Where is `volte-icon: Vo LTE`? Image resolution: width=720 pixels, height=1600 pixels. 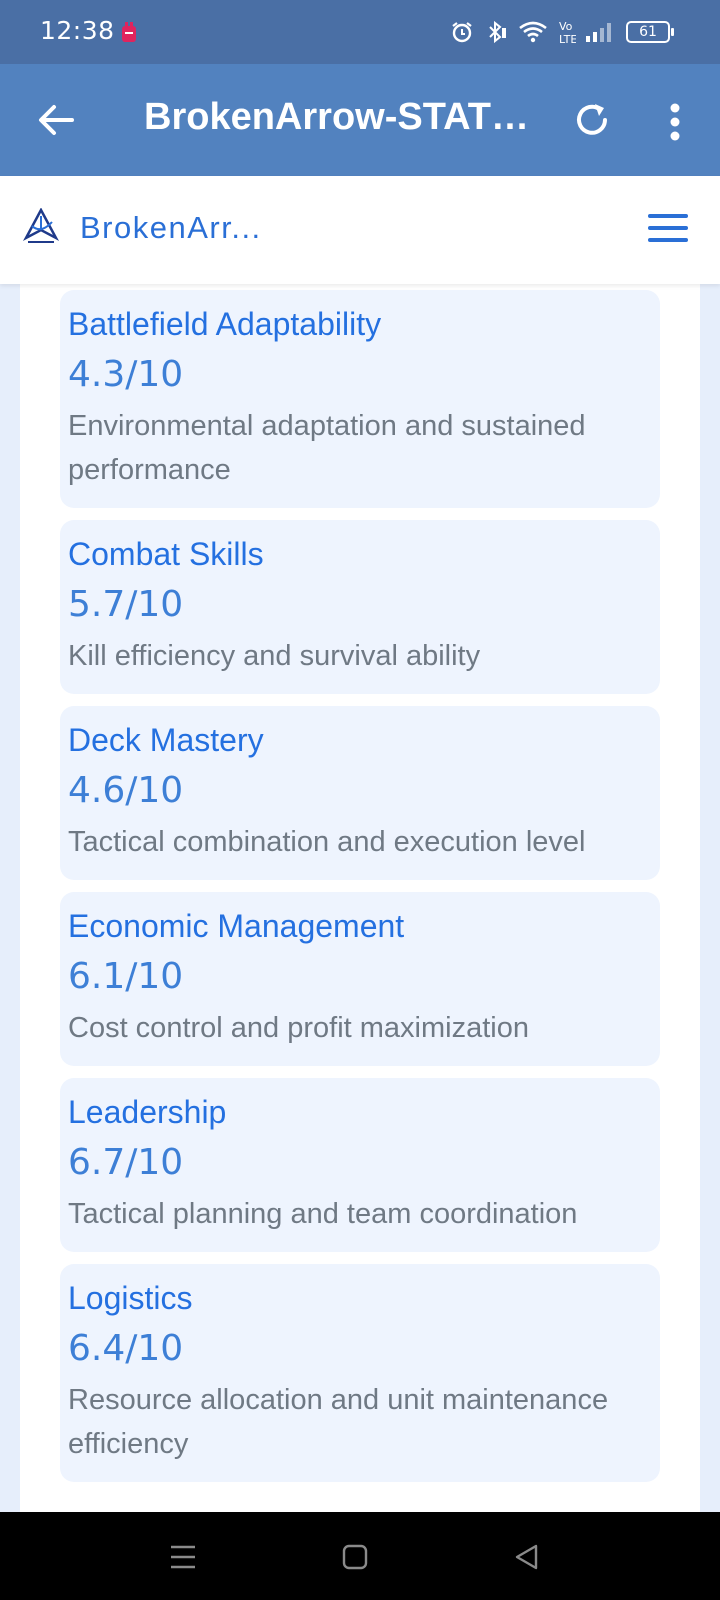 volte-icon: Vo LTE is located at coordinates (567, 32).